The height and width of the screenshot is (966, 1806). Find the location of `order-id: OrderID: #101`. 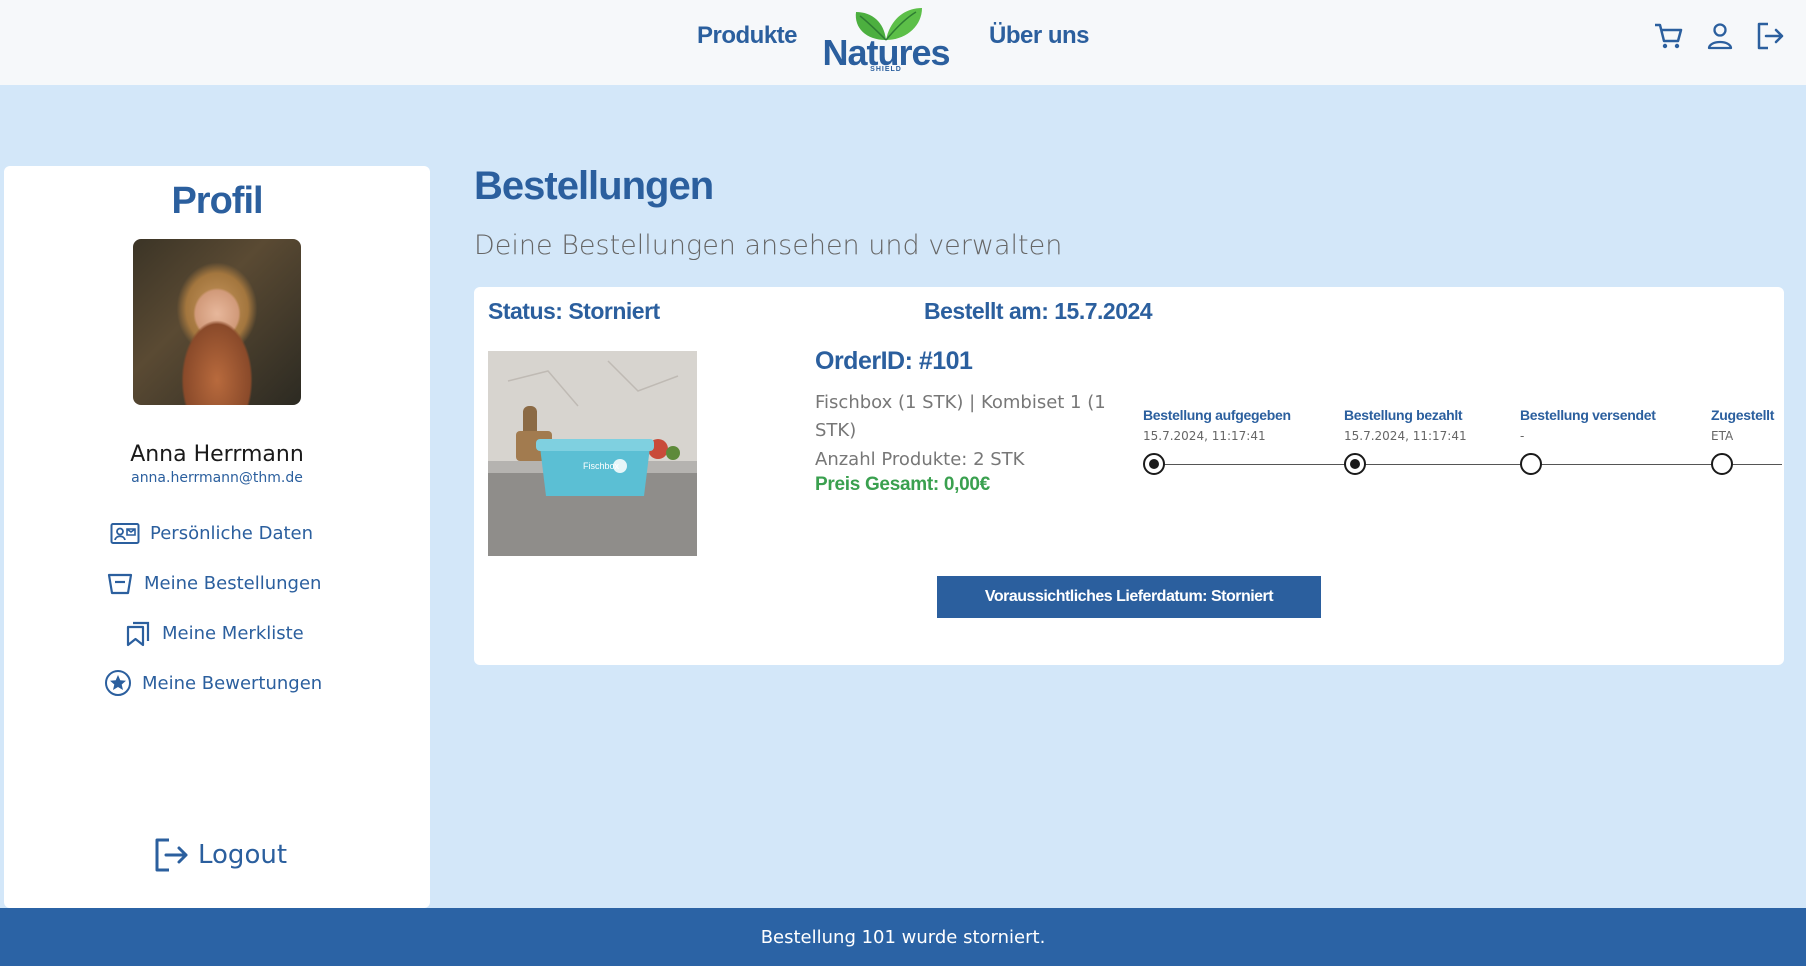

order-id: OrderID: #101 is located at coordinates (894, 361).